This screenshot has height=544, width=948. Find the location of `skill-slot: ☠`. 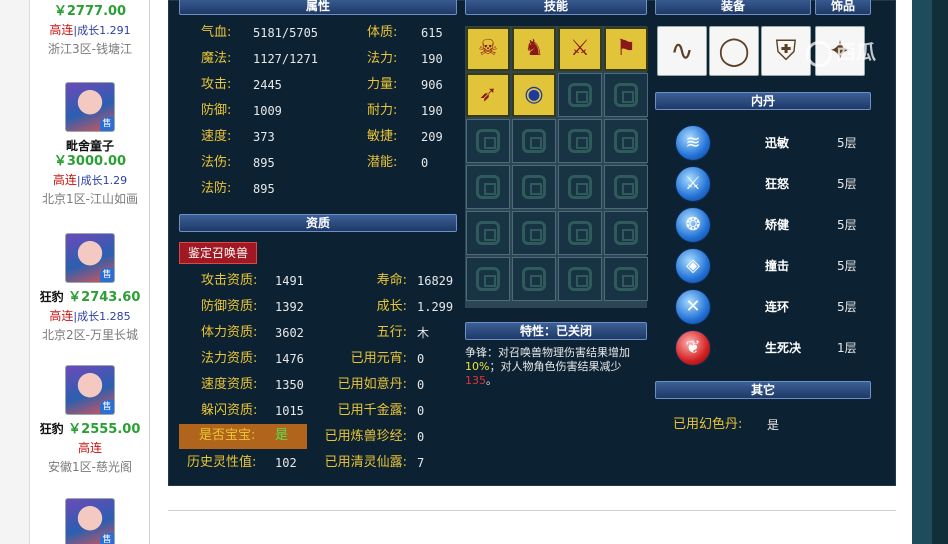

skill-slot: ☠ is located at coordinates (488, 49).